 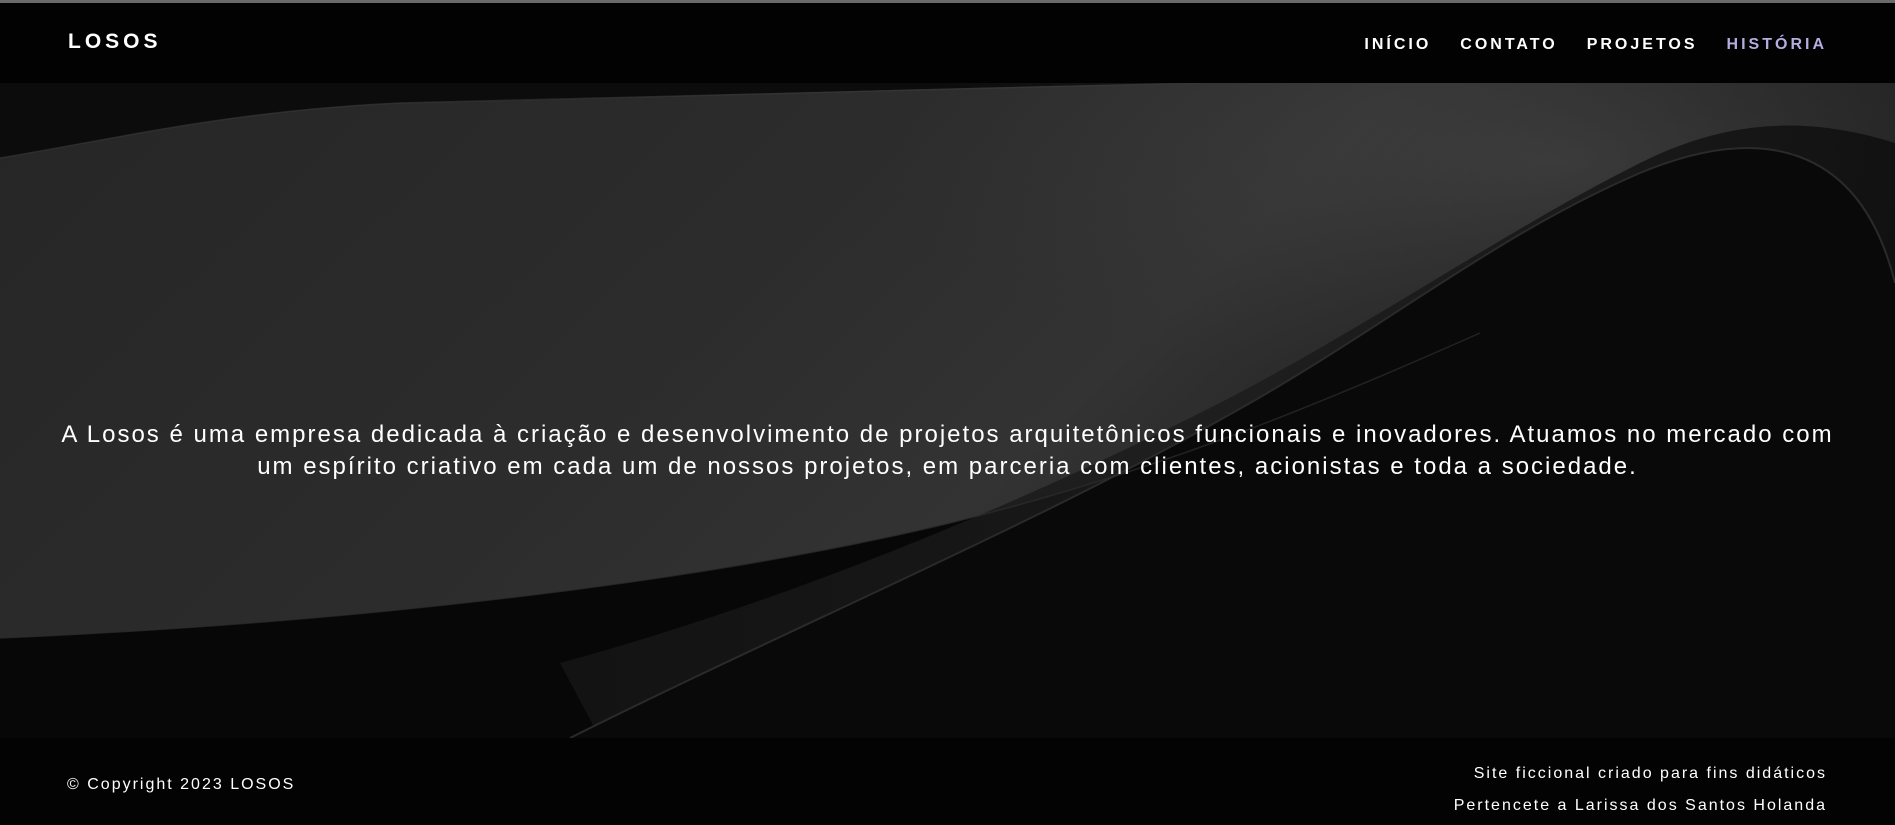 What do you see at coordinates (1642, 45) in the screenshot?
I see `nav-link-projetos: PROJETOS` at bounding box center [1642, 45].